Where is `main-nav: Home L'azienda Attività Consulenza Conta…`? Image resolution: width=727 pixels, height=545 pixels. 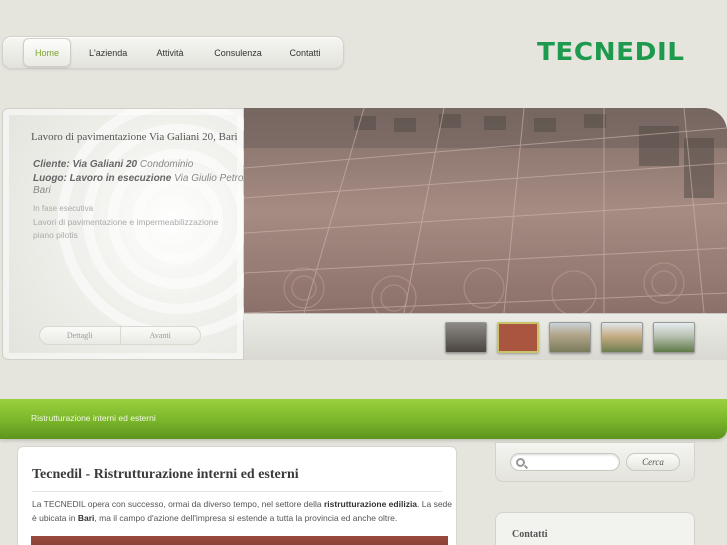
main-nav: Home L'azienda Attività Consulenza Conta… is located at coordinates (173, 52).